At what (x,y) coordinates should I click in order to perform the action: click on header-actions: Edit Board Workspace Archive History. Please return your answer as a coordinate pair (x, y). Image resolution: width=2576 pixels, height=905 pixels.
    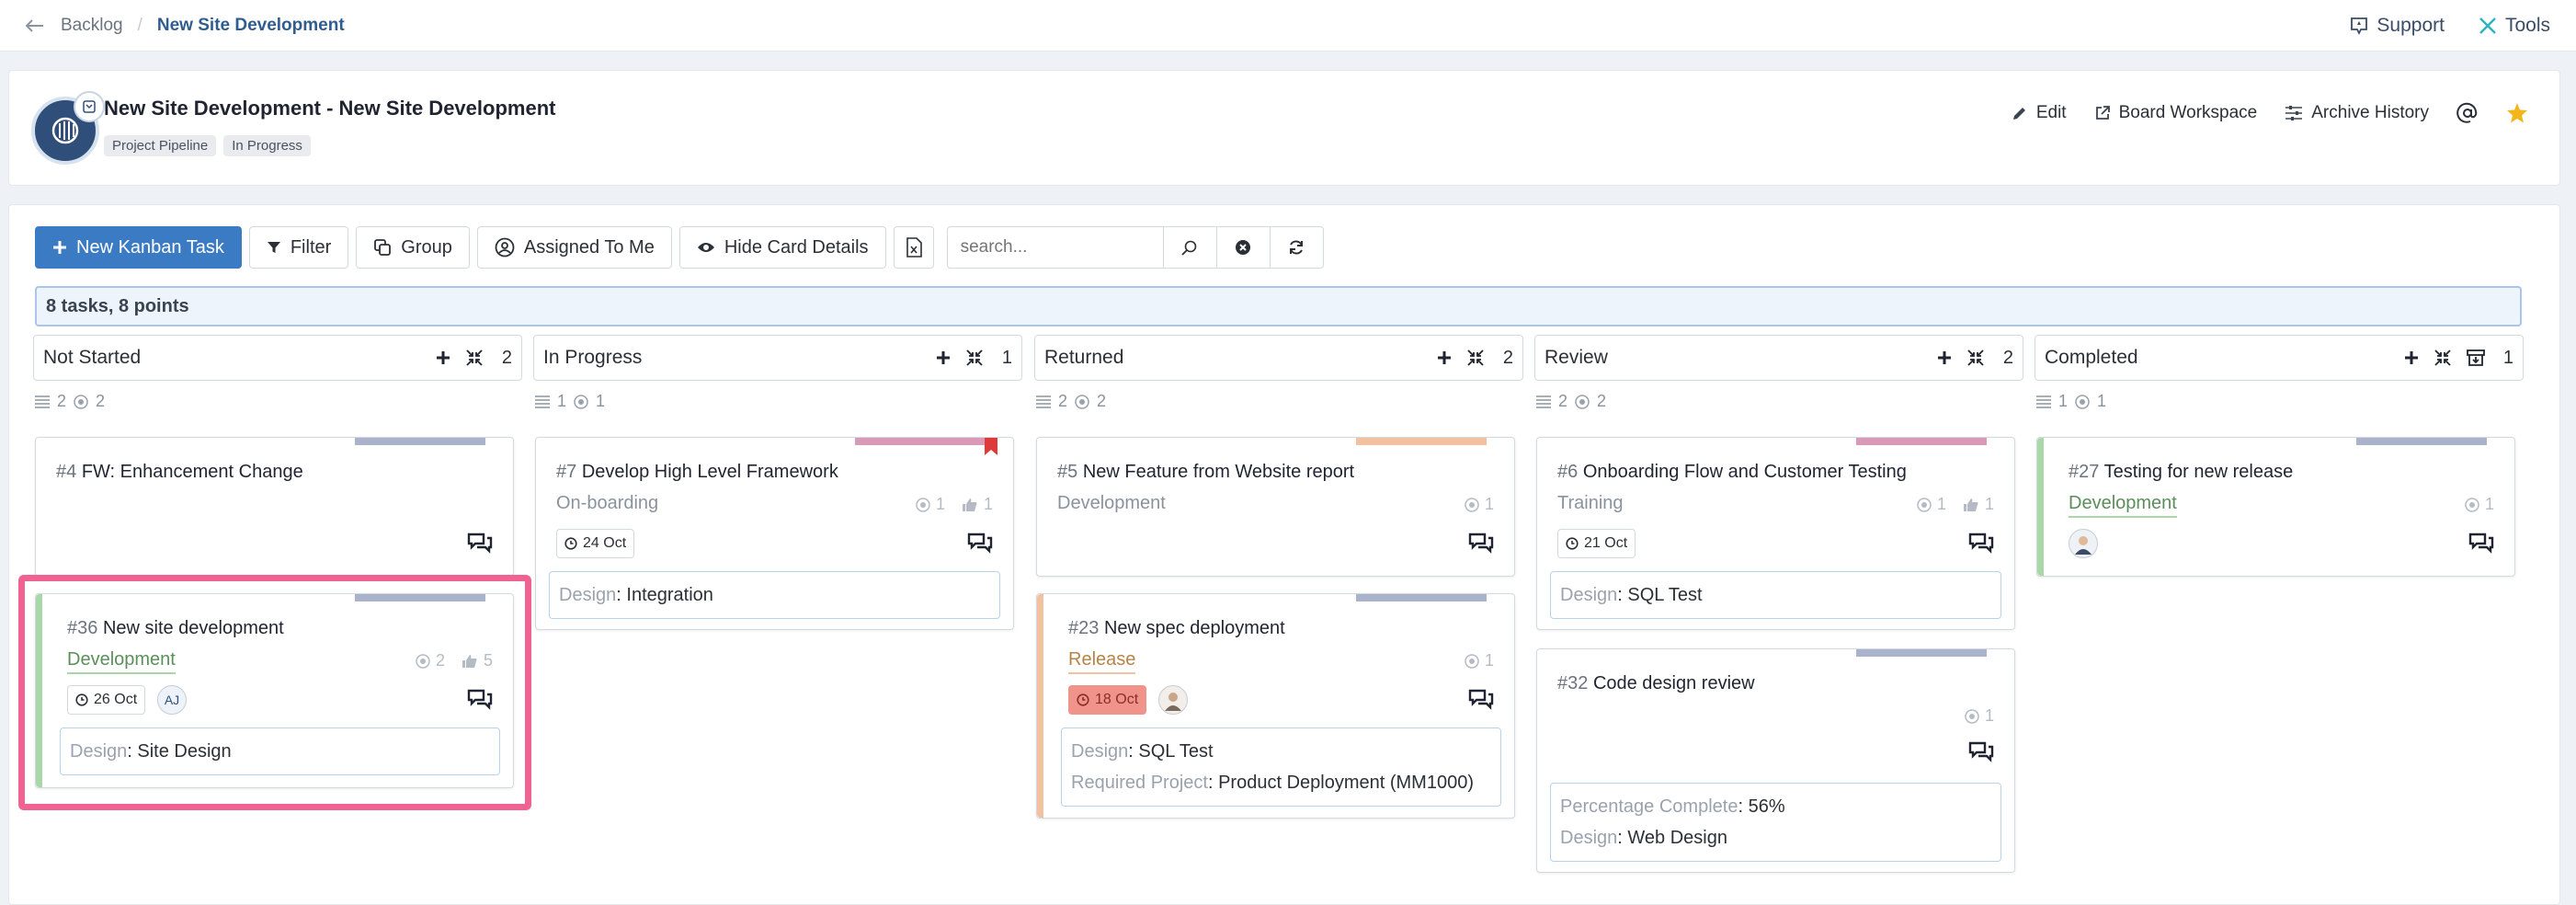
    Looking at the image, I should click on (2270, 113).